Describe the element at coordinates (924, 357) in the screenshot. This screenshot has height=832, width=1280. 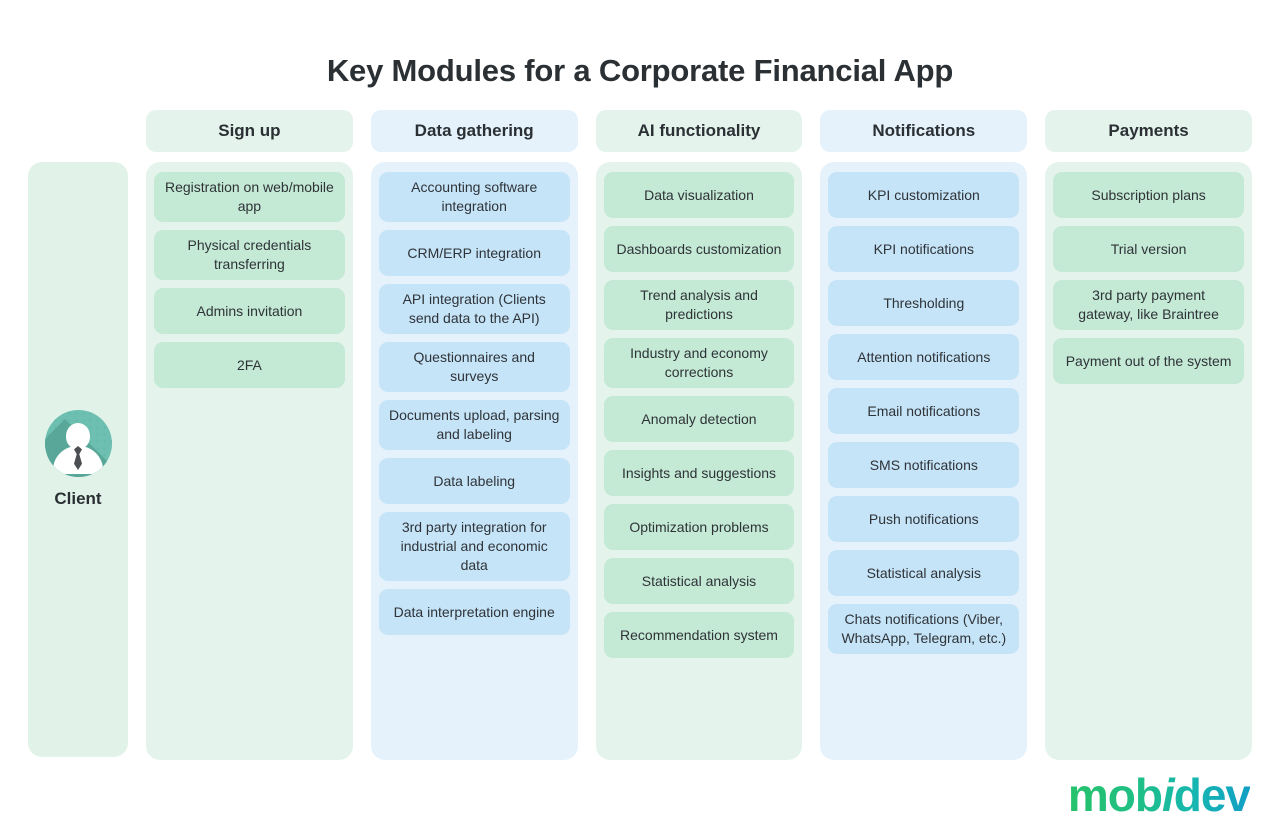
I see `module-card: Attention notifications` at that location.